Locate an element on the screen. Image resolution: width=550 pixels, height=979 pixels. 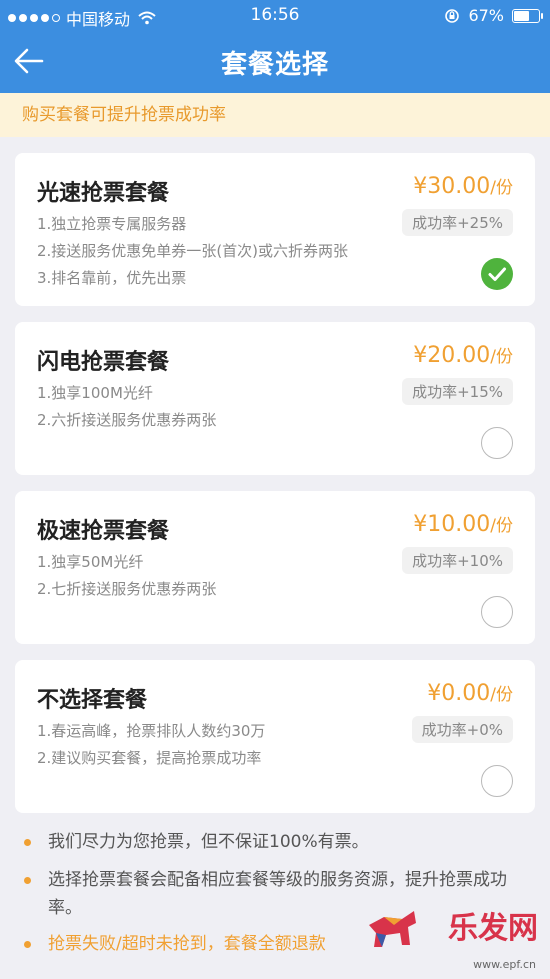
package-feature: 3.排名靠前，优先出票 is located at coordinates (112, 278).